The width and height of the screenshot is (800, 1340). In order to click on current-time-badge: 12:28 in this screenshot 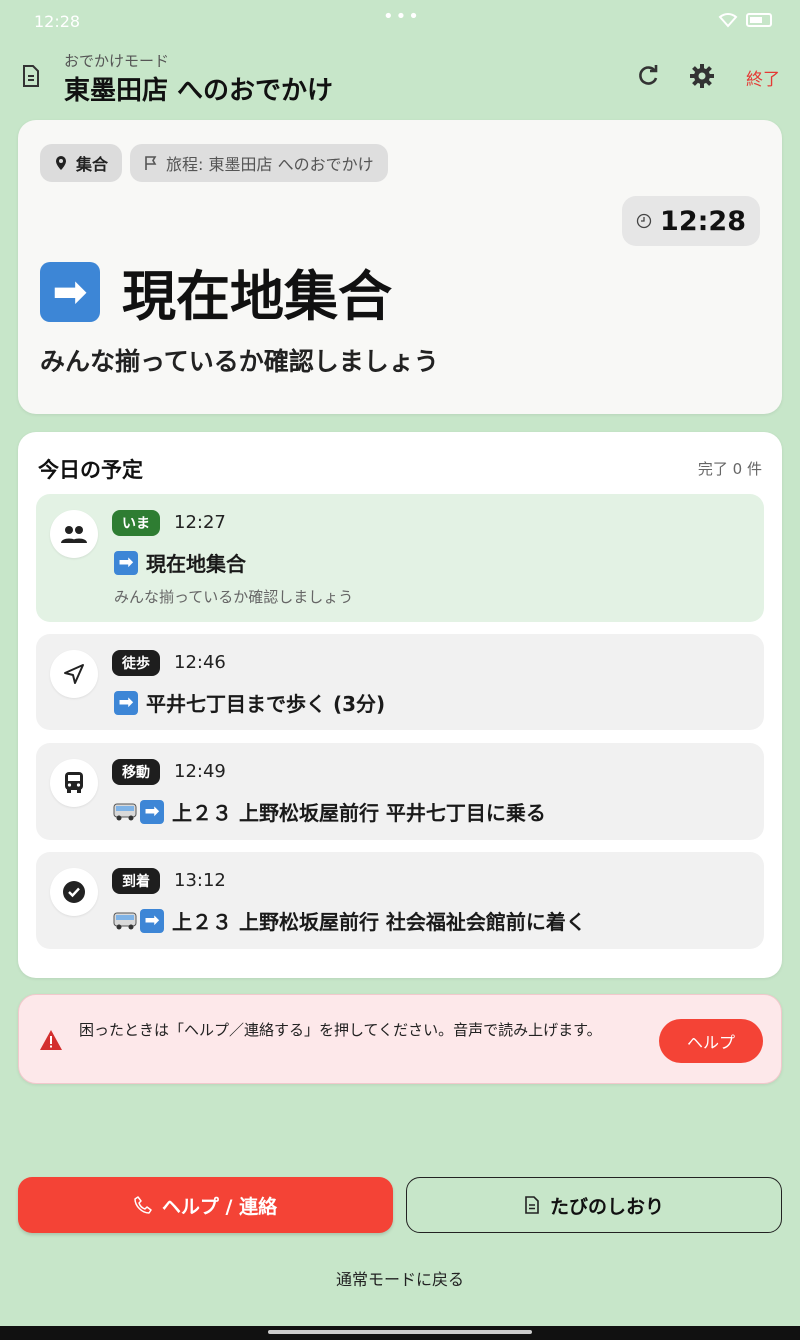, I will do `click(691, 221)`.